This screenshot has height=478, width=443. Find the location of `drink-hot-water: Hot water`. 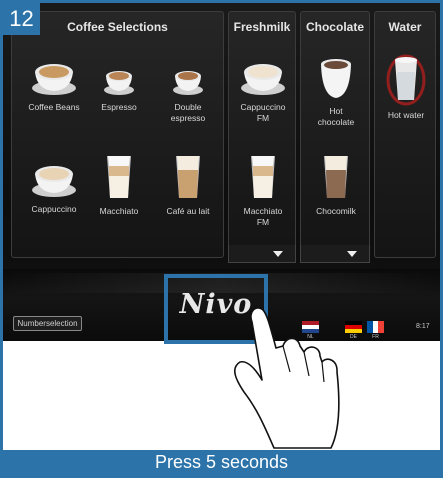

drink-hot-water: Hot water is located at coordinates (404, 85).